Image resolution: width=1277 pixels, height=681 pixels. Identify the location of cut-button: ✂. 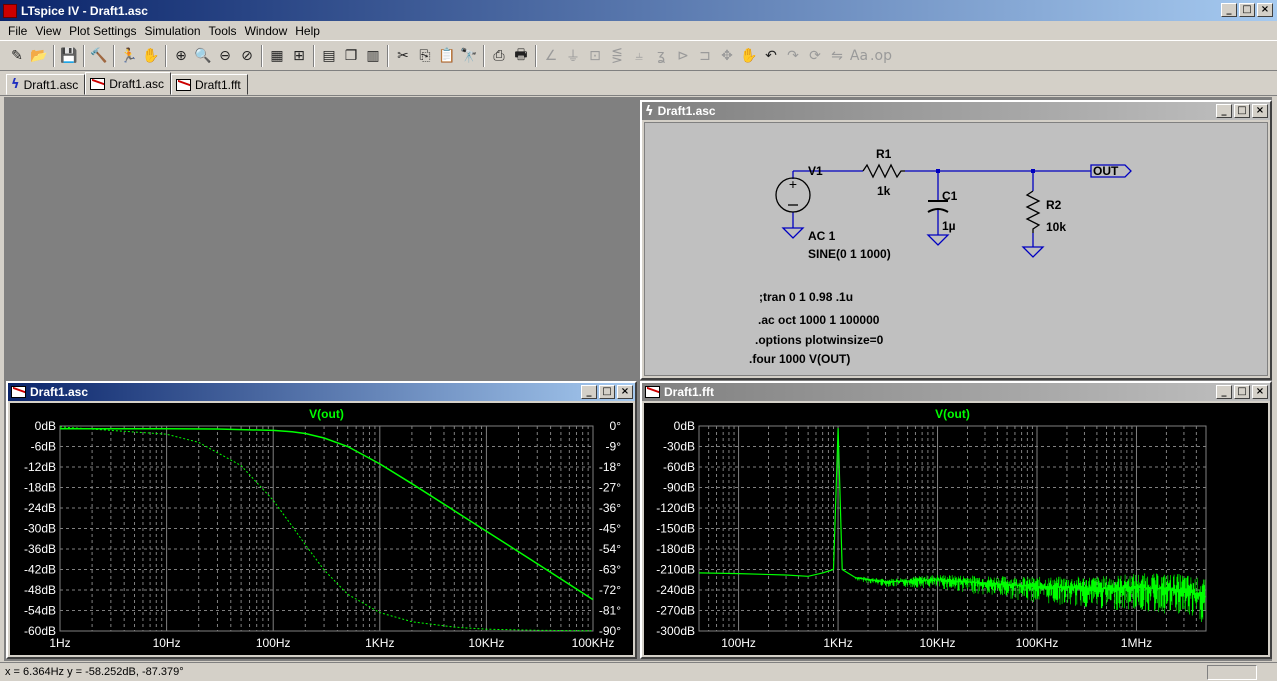
(403, 56).